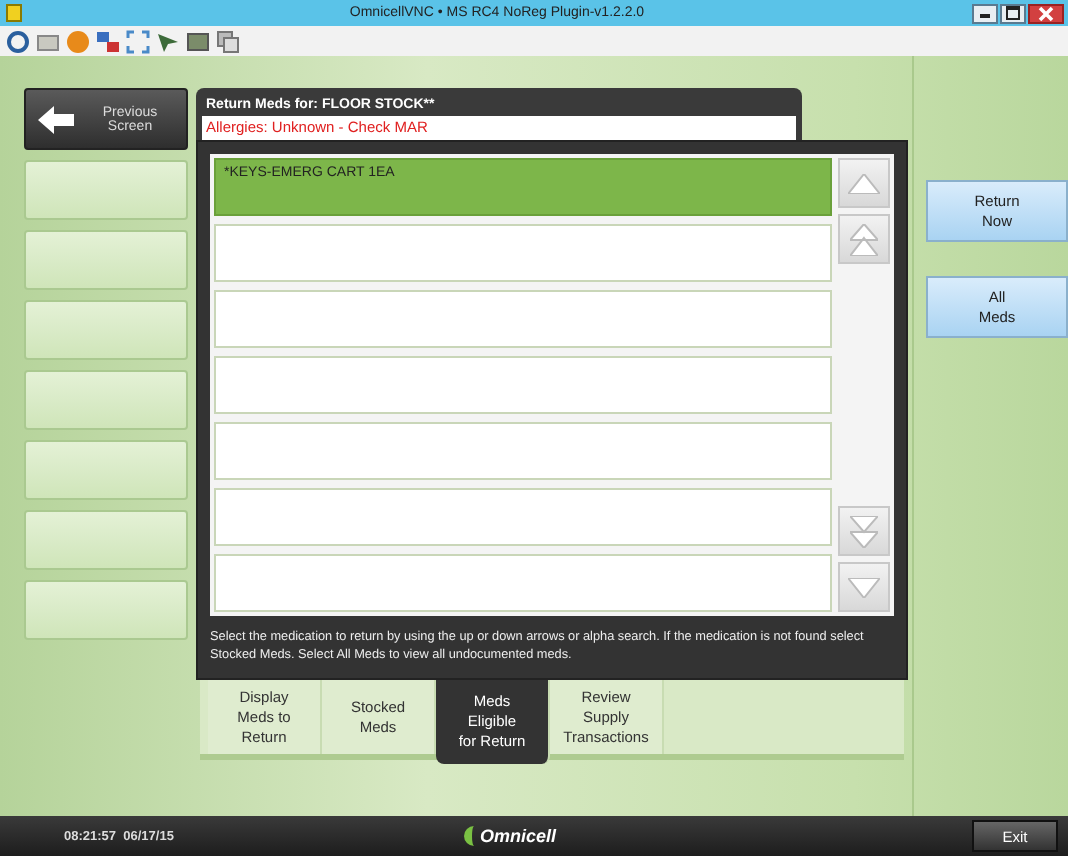 This screenshot has height=856, width=1068. I want to click on double-down-triangle-icon, so click(864, 531).